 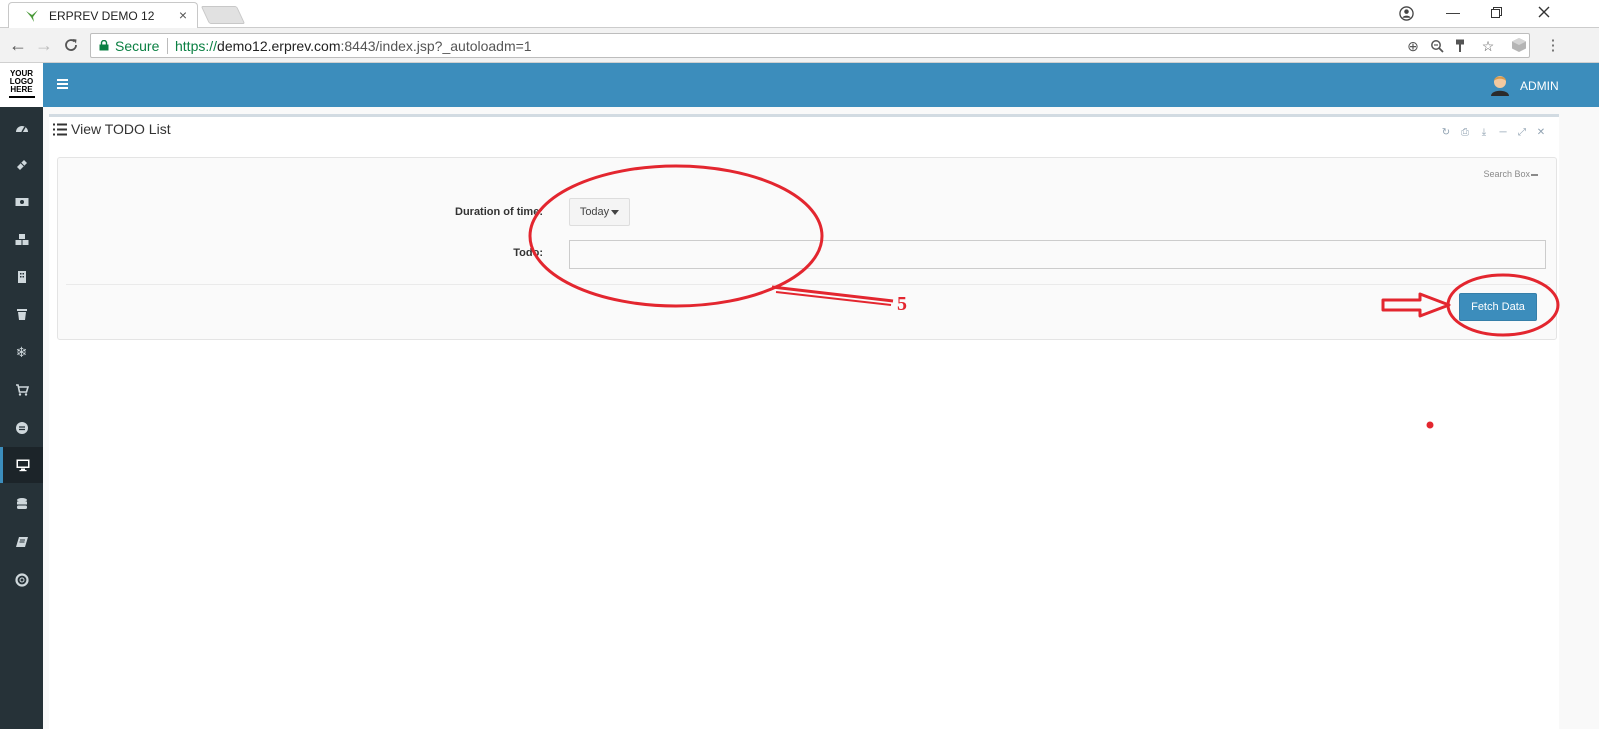 I want to click on print-icon: ⎙, so click(x=1465, y=132).